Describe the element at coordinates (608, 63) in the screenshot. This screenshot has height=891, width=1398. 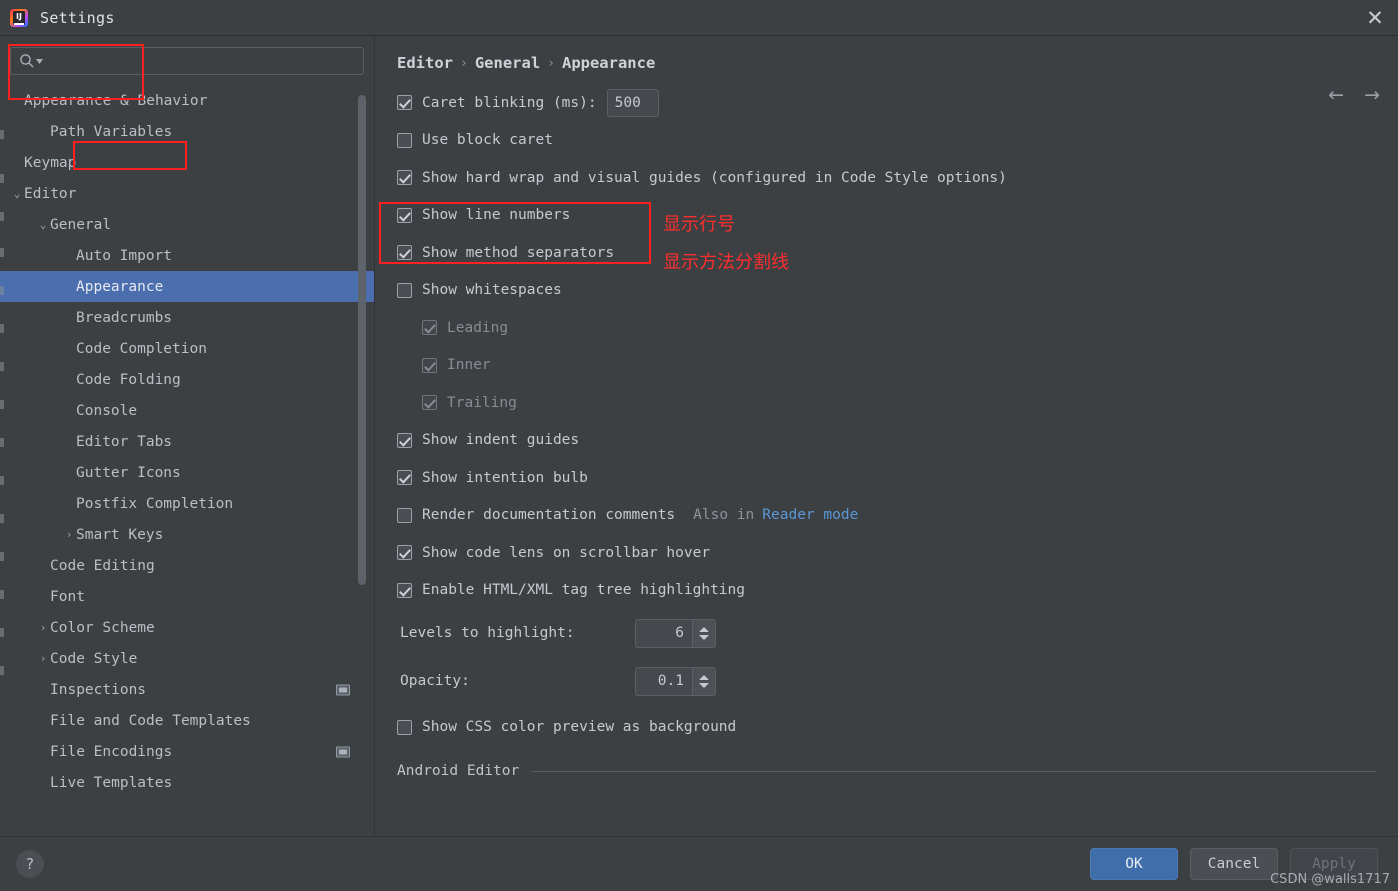
I see `breadcrumb-part-3: Appearance` at that location.